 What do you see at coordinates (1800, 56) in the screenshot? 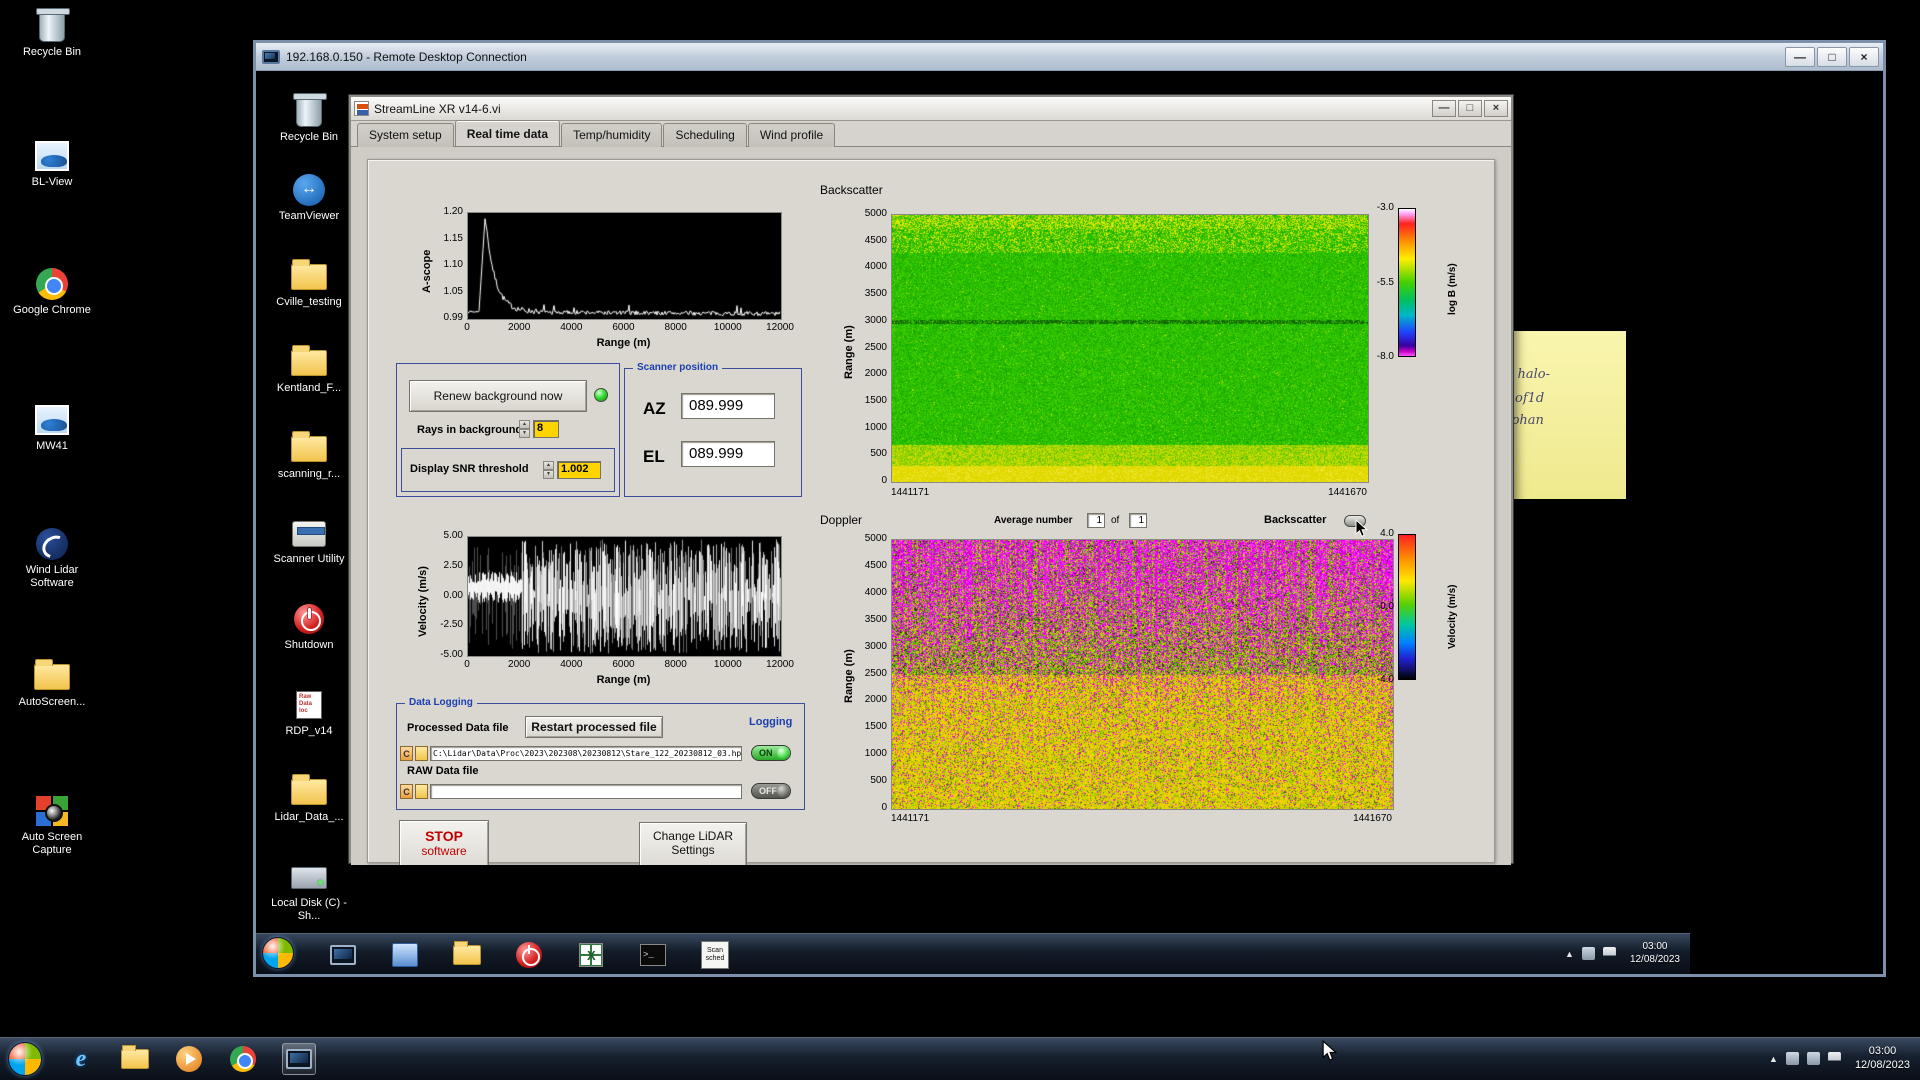
I see `rdp-minimize-button: —` at bounding box center [1800, 56].